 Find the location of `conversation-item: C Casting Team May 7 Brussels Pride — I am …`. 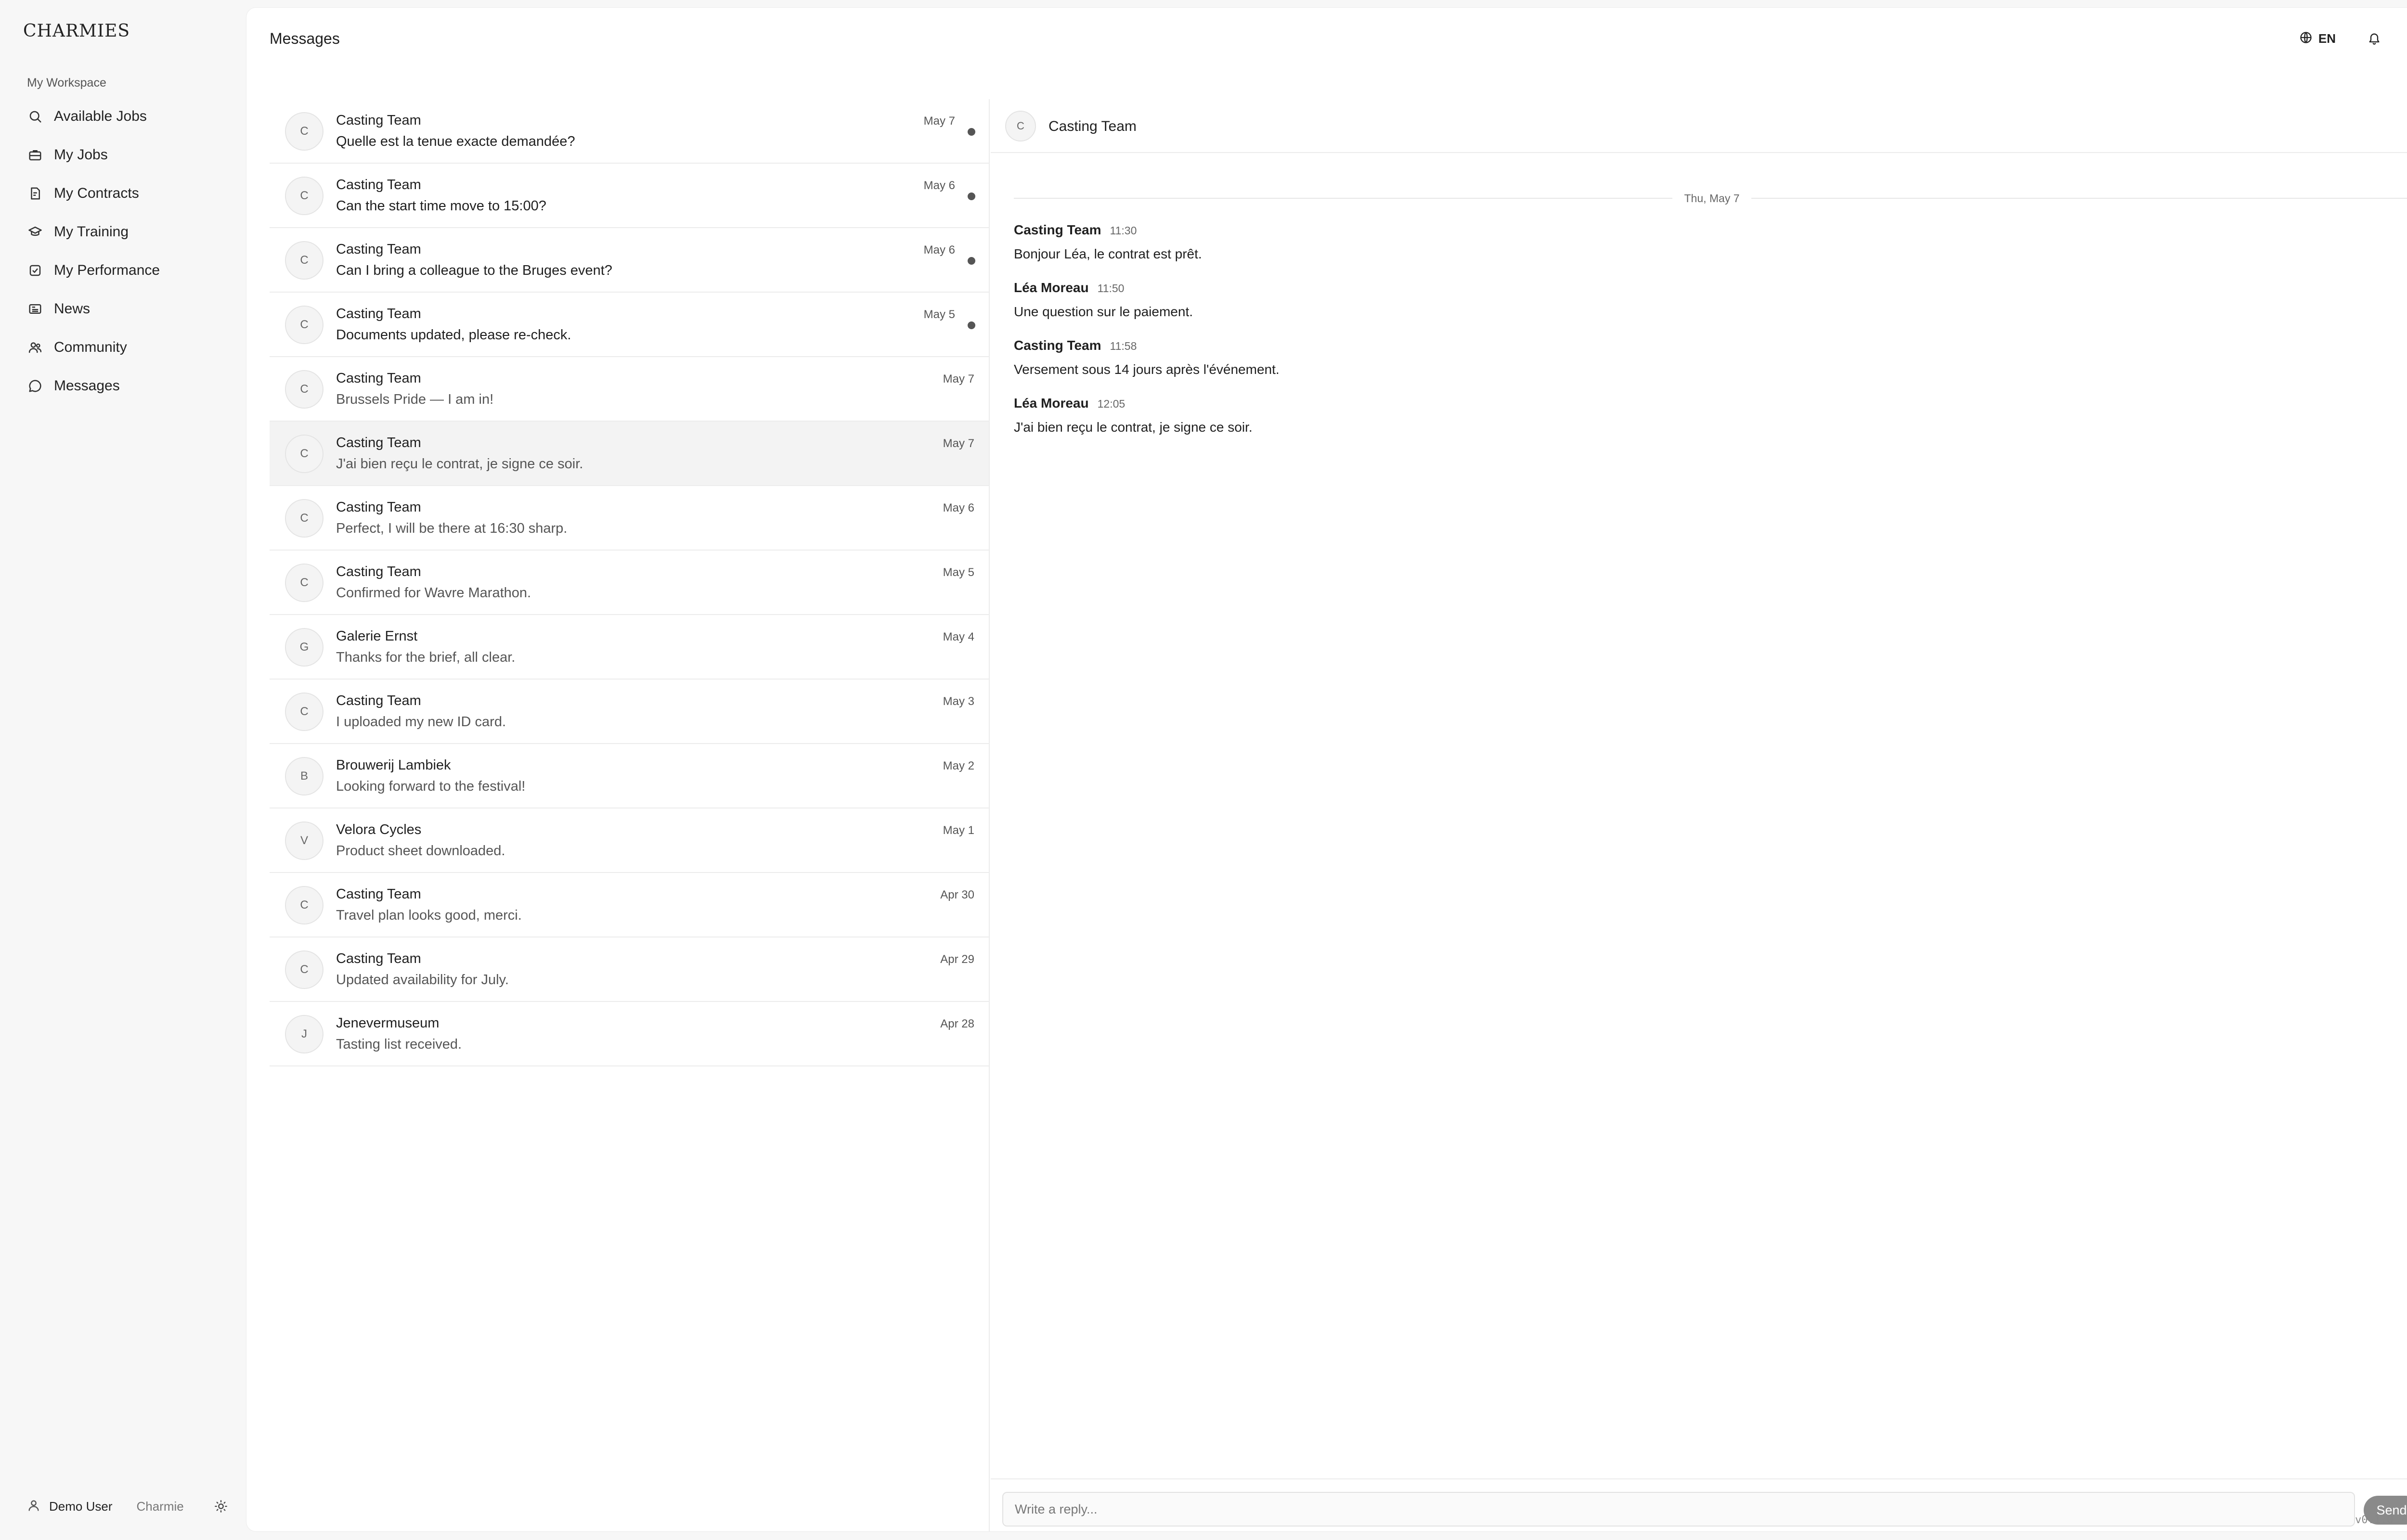

conversation-item: C Casting Team May 7 Brussels Pride — I am … is located at coordinates (629, 389).